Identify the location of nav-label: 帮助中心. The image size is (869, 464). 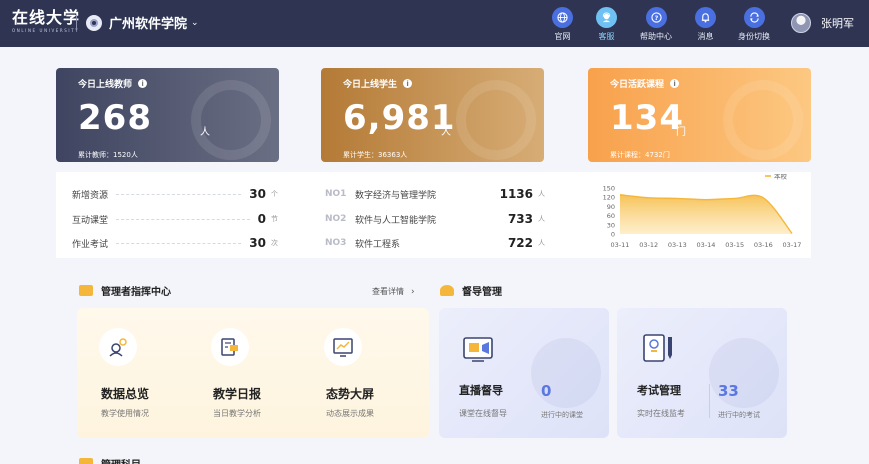
(656, 36).